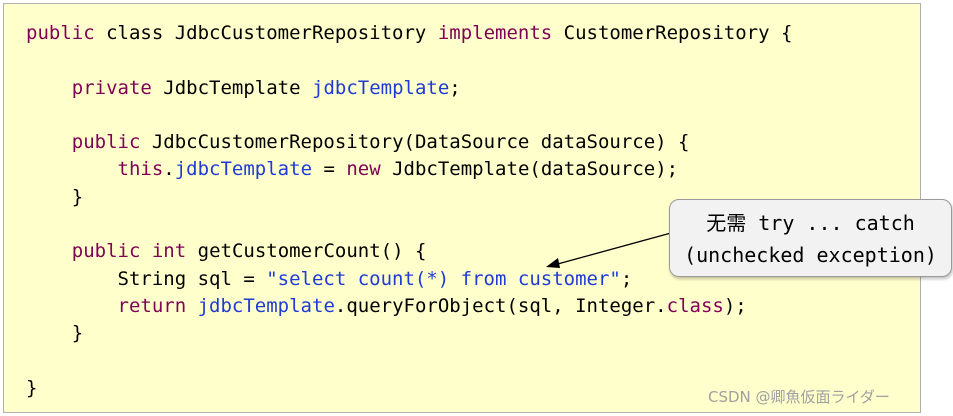 The image size is (953, 416). Describe the element at coordinates (152, 305) in the screenshot. I see `code-token: return` at that location.